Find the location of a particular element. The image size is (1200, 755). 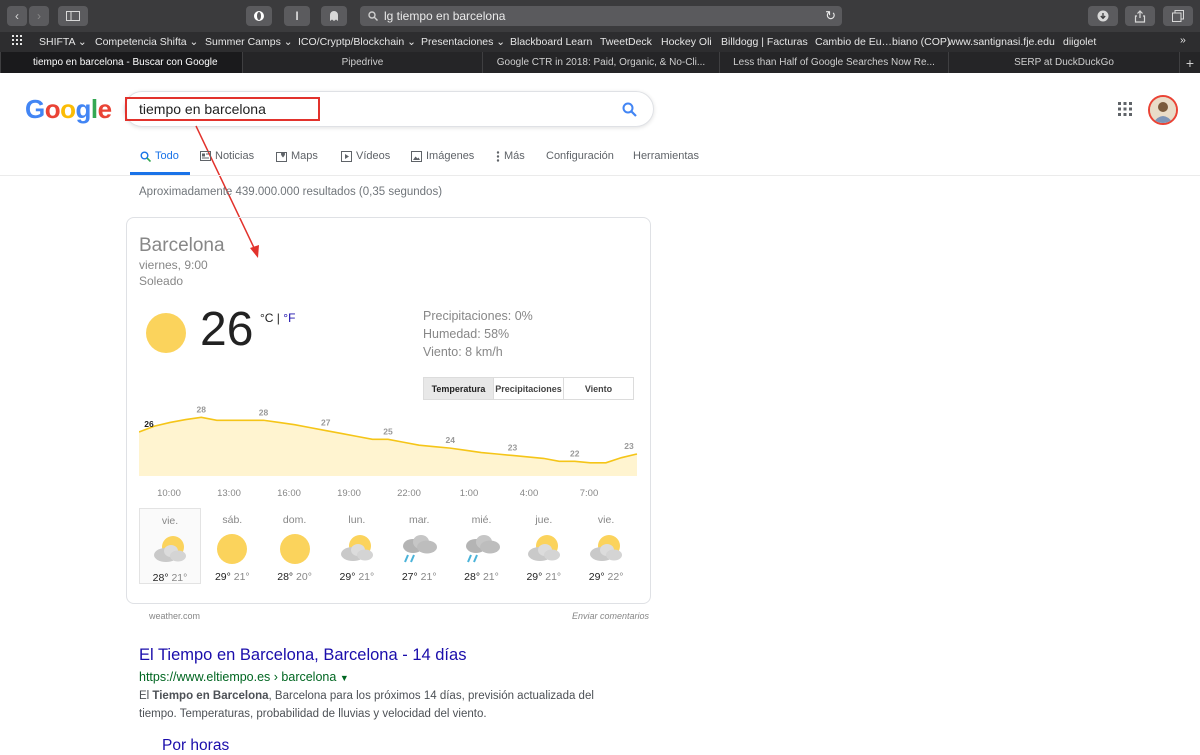

temperature-data-label: 23 is located at coordinates (629, 446).